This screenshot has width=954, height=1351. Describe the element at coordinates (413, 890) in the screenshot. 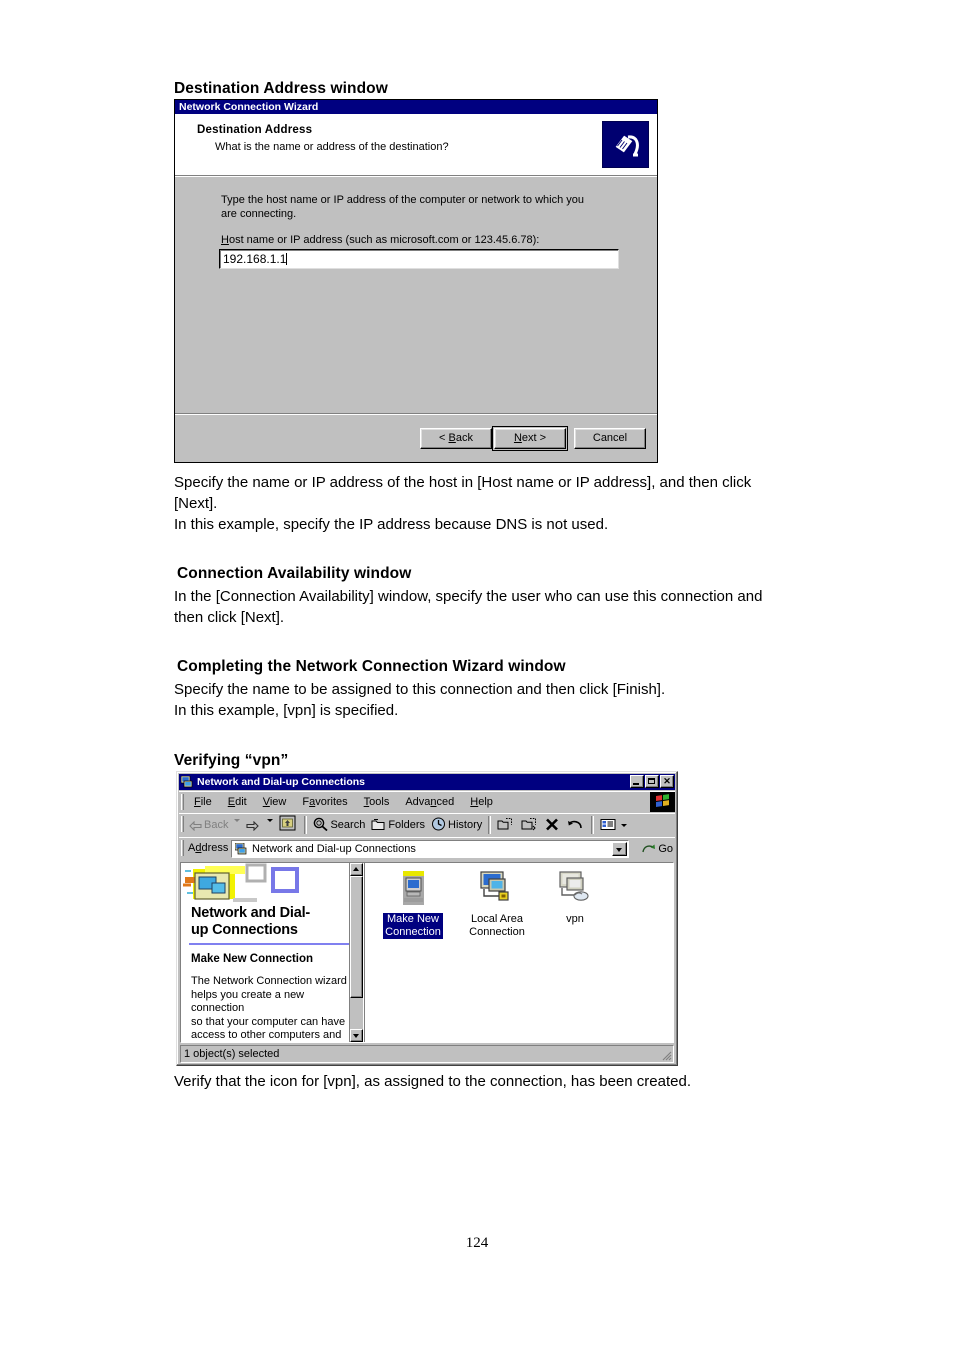

I see `make-new-connection-icon` at that location.